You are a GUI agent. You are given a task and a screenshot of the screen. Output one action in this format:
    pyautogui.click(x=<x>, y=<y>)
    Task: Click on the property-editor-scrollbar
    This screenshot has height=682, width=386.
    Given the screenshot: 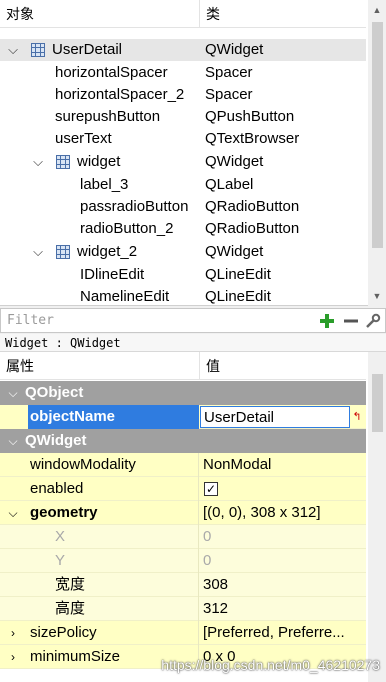 What is the action you would take?
    pyautogui.click(x=377, y=517)
    